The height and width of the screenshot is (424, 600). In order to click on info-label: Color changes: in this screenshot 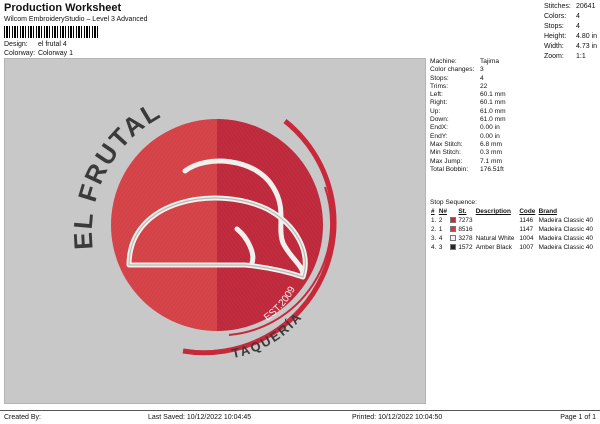, I will do `click(452, 70)`.